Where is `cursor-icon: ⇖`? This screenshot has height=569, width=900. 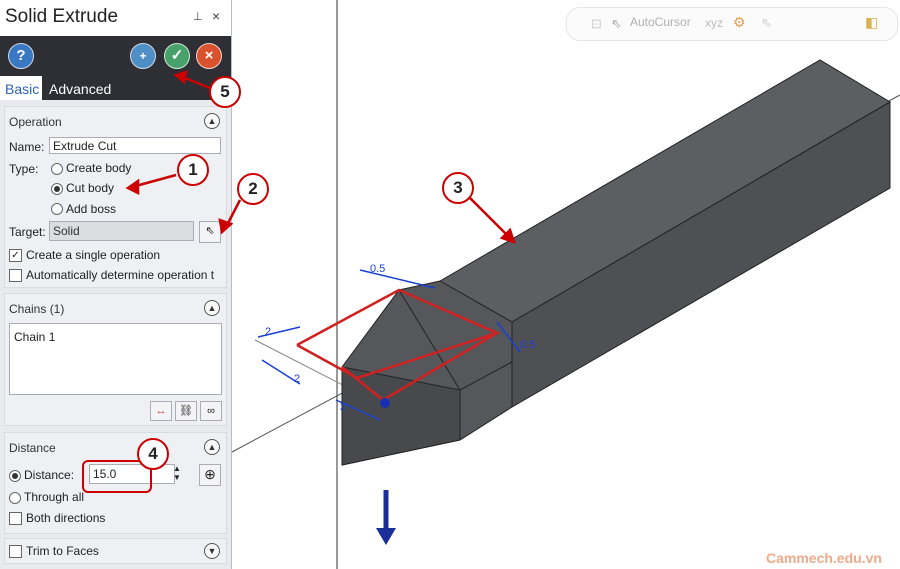
cursor-icon: ⇖ is located at coordinates (616, 24).